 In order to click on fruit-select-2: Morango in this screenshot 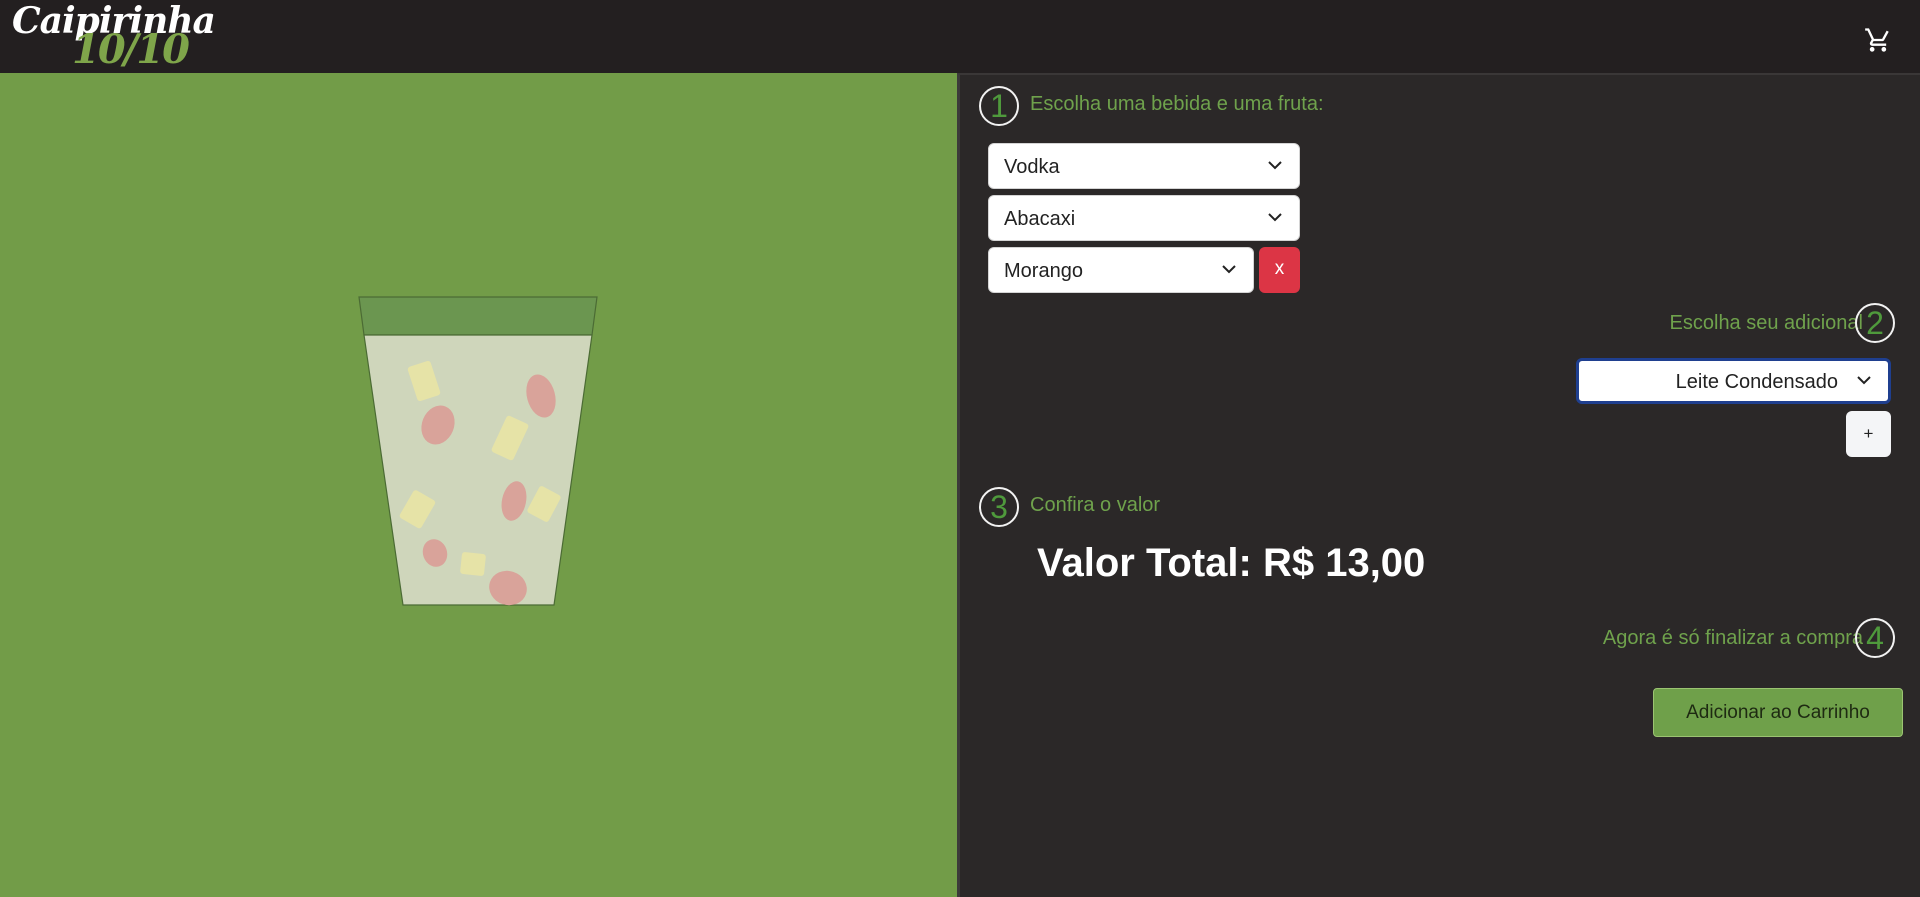, I will do `click(1121, 270)`.